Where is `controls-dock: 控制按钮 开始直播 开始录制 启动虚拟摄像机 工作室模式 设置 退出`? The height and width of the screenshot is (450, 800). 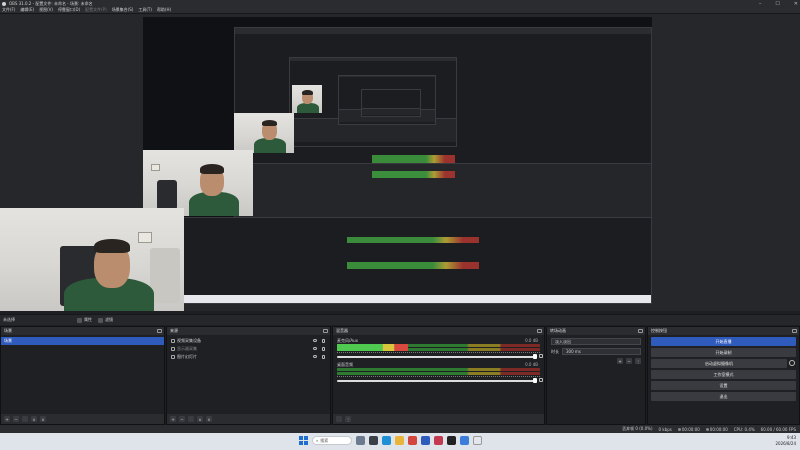 controls-dock: 控制按钮 开始直播 开始录制 启动虚拟摄像机 工作室模式 设置 退出 is located at coordinates (723, 375).